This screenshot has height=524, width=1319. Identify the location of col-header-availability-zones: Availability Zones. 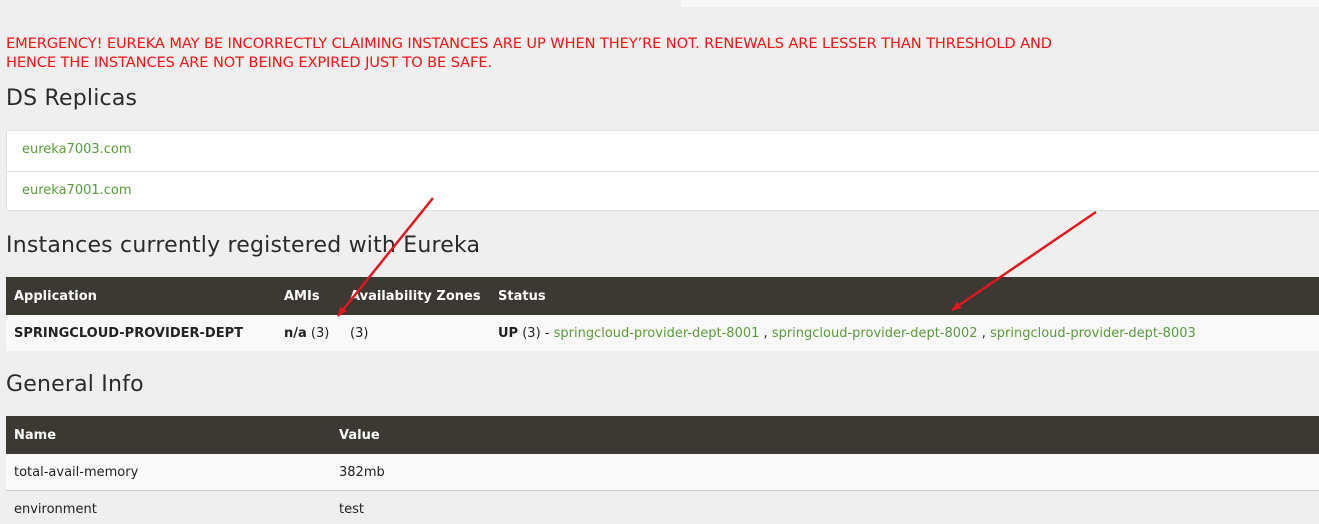
(416, 296).